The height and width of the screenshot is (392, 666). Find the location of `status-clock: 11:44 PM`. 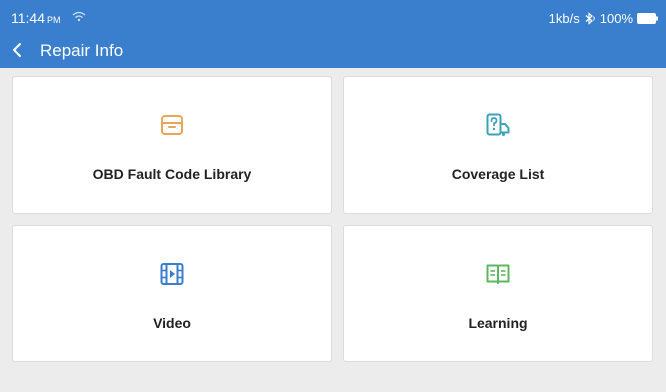

status-clock: 11:44 PM is located at coordinates (36, 19).